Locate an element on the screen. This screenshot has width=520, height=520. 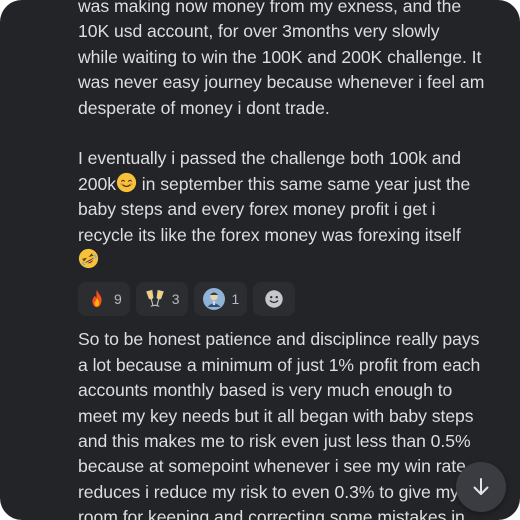
reaction-count: 1 is located at coordinates (235, 298).